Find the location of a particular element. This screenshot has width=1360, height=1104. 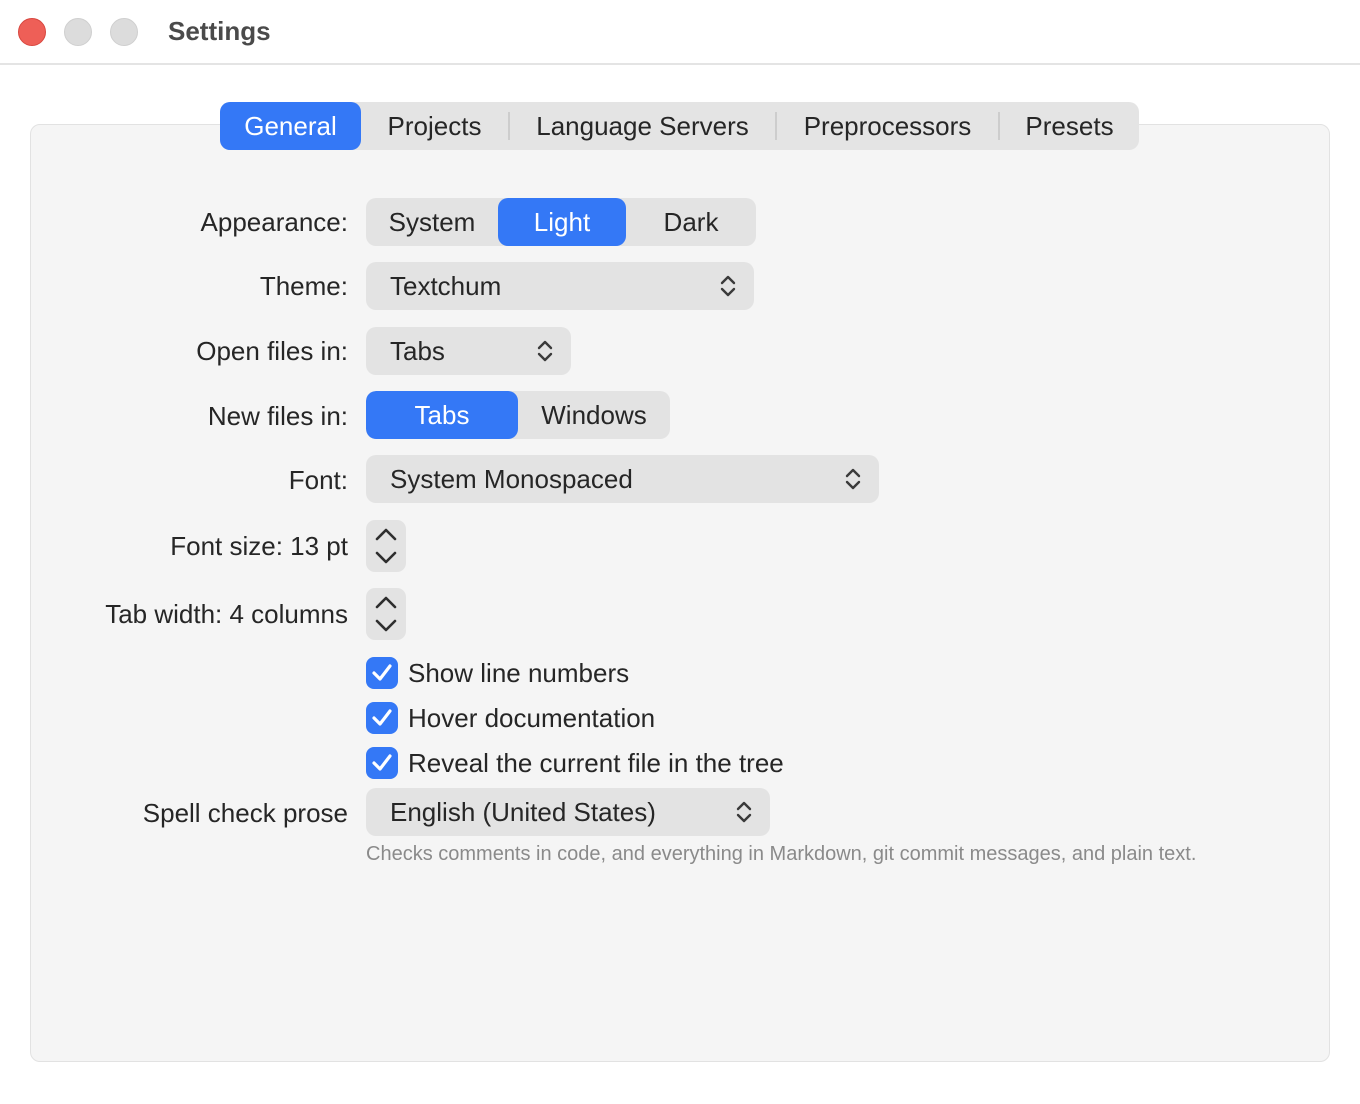

theme-label: Theme: is located at coordinates (303, 286).